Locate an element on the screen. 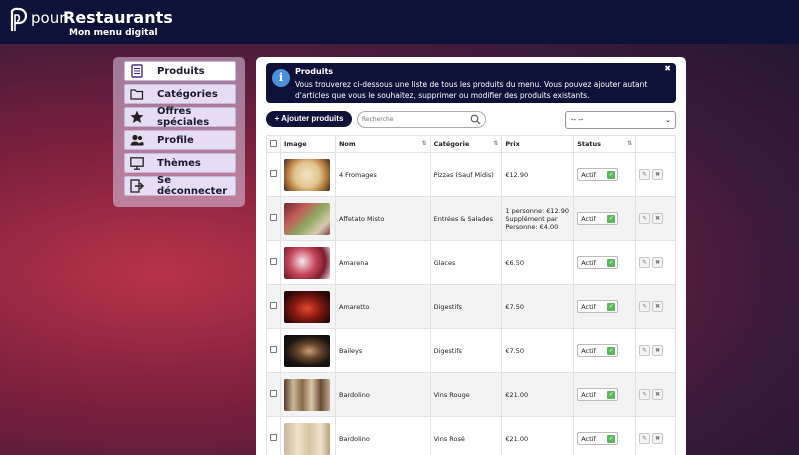 This screenshot has height=455, width=799. sidebar-item-label: Produits is located at coordinates (181, 71).